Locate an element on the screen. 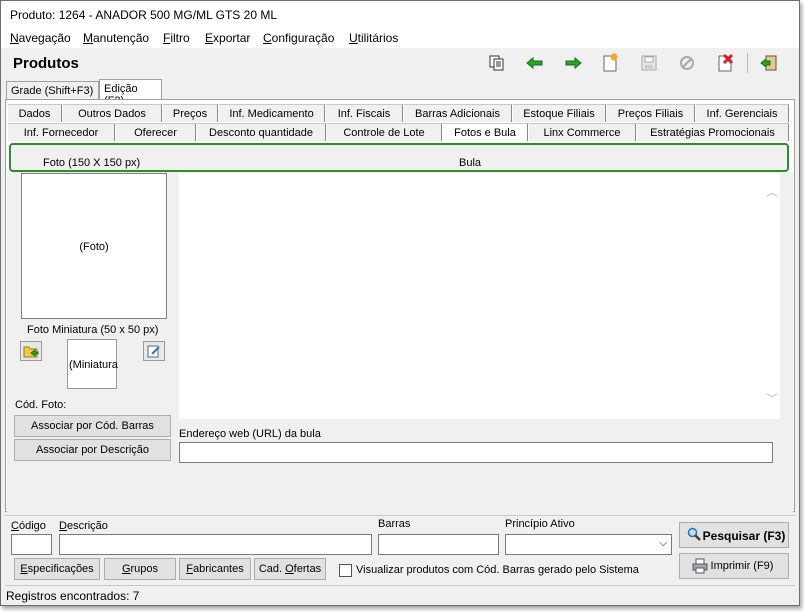 The width and height of the screenshot is (804, 612). associar-descricao-button: Associar por Descrição is located at coordinates (92, 450).